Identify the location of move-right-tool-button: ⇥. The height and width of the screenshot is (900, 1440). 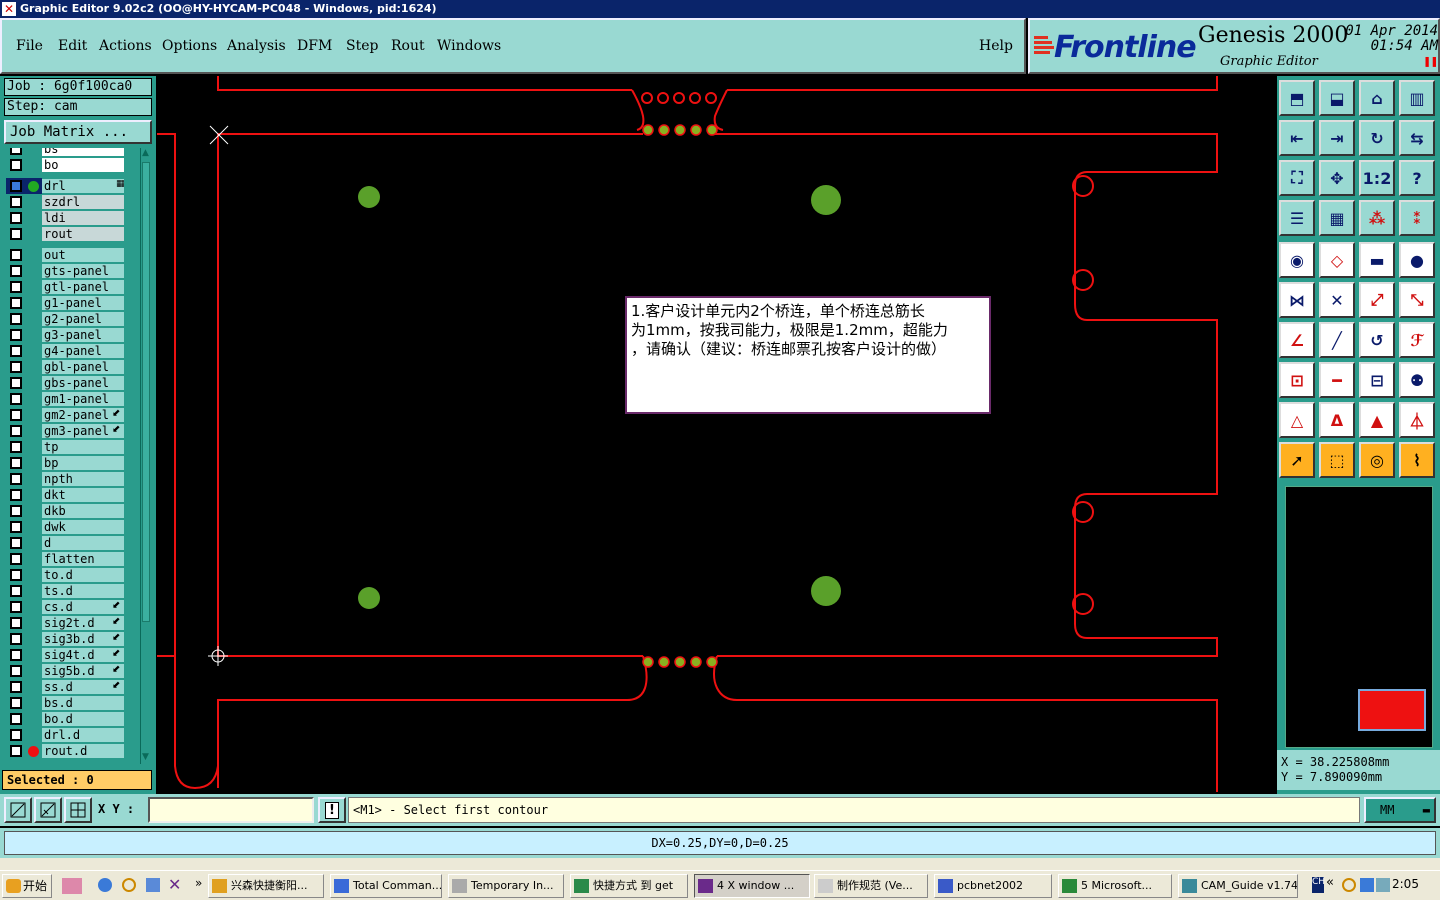
(1337, 138).